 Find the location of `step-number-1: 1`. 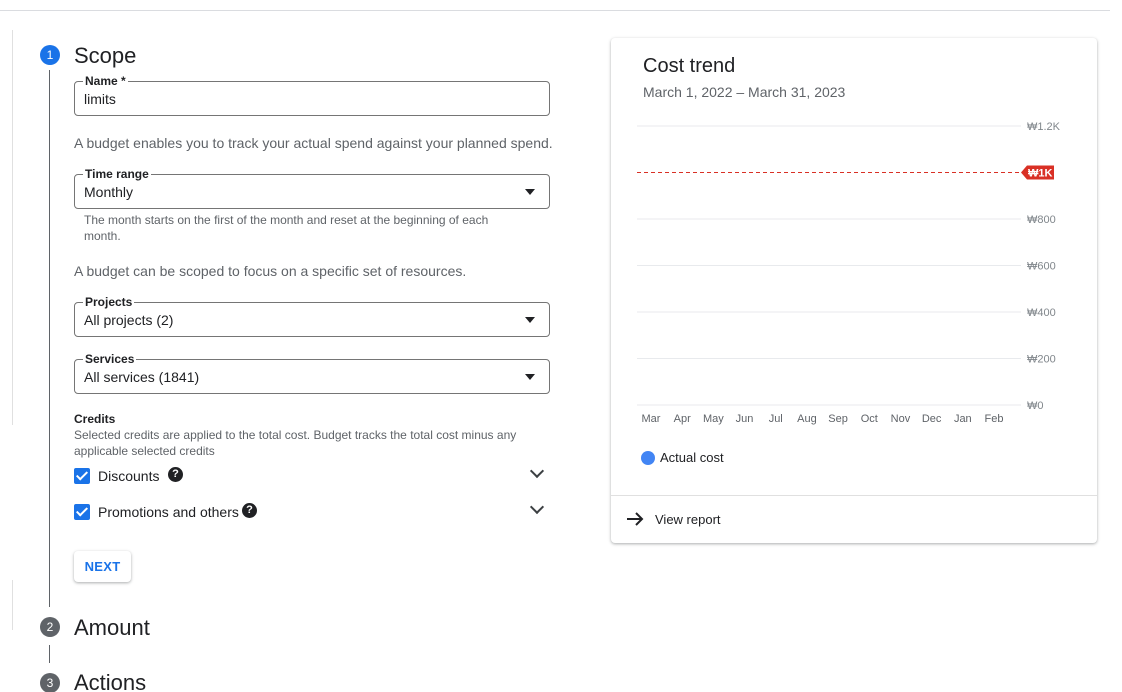

step-number-1: 1 is located at coordinates (50, 55).